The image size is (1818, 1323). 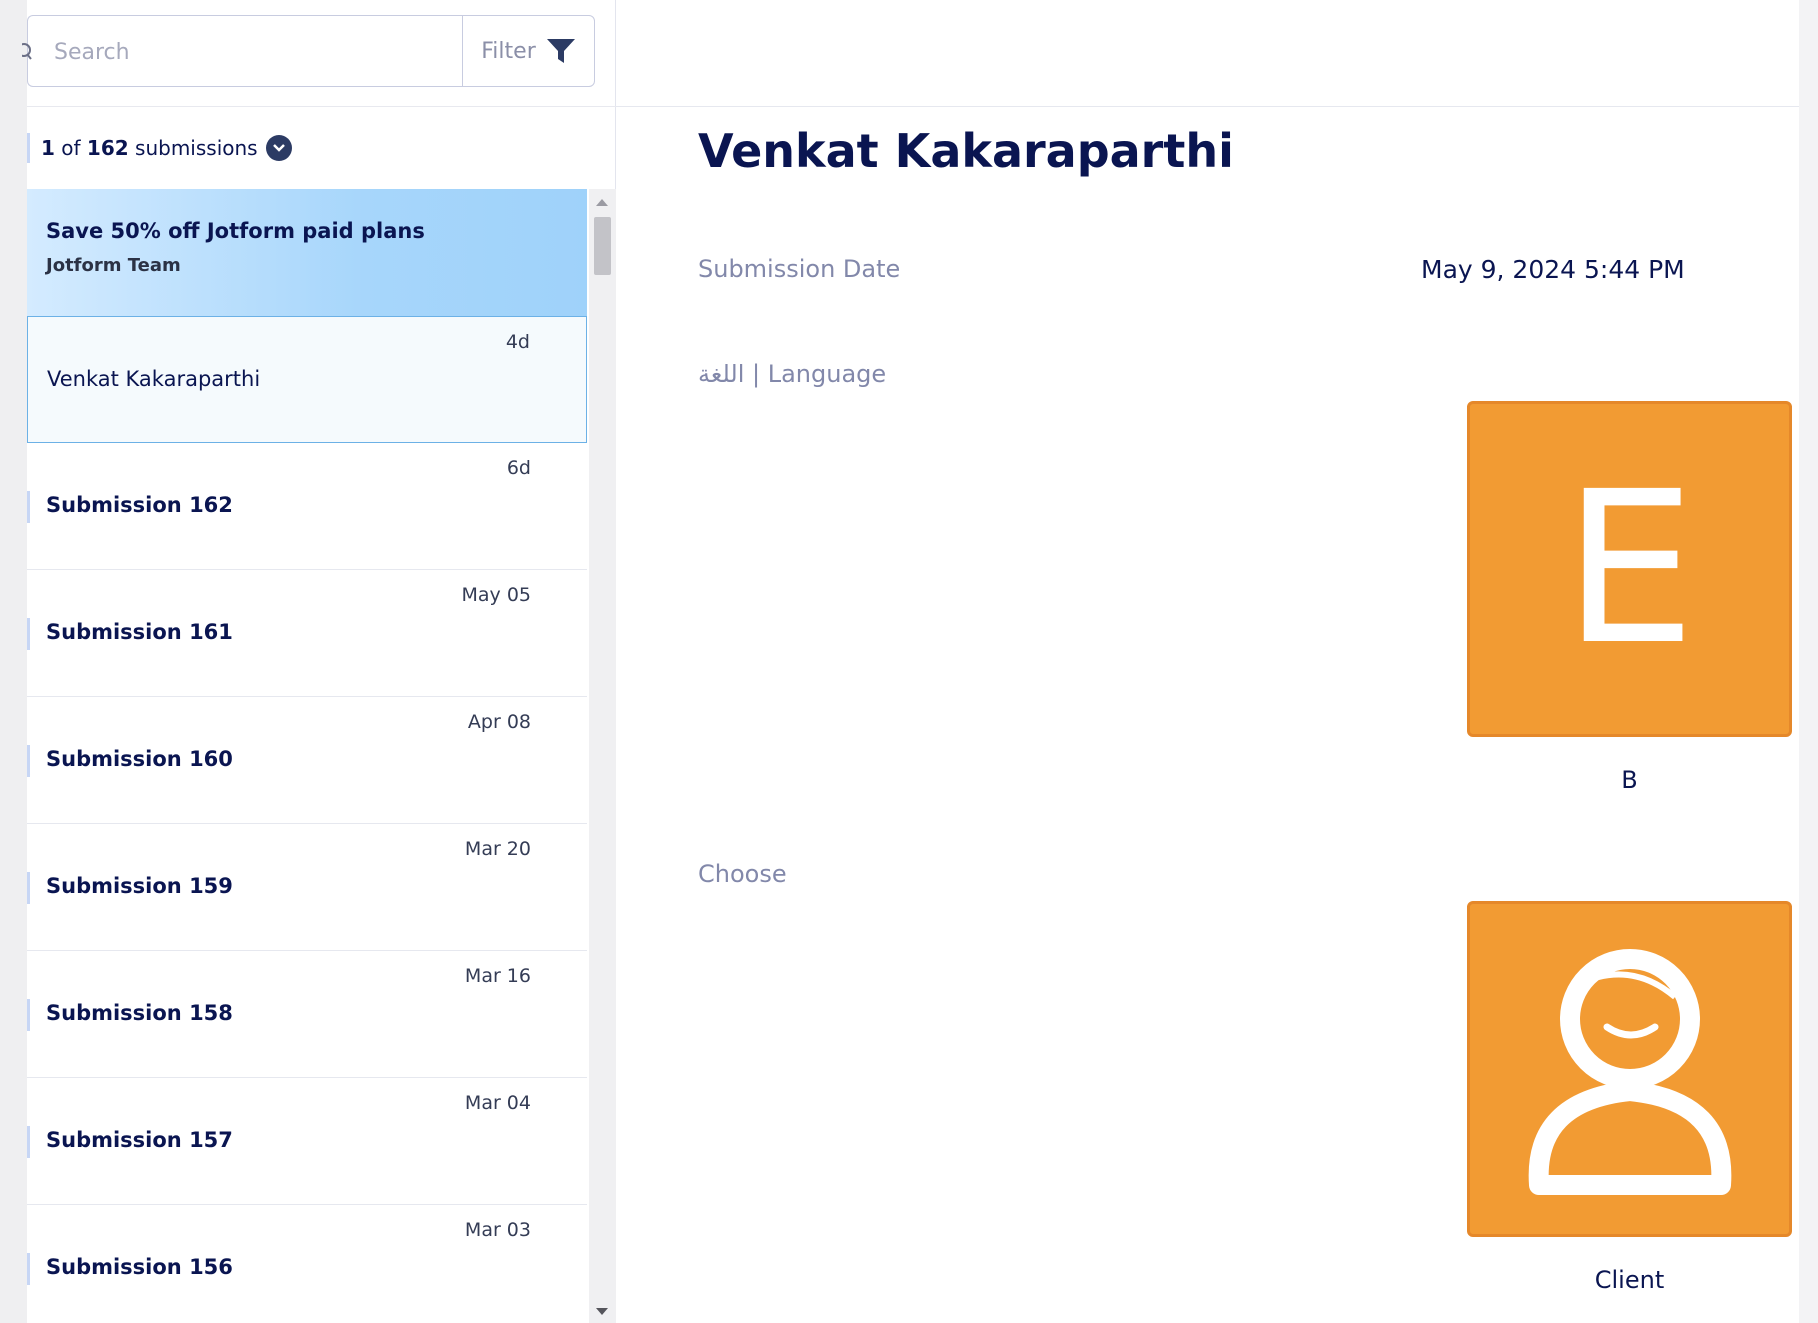 I want to click on funnel-icon, so click(x=561, y=51).